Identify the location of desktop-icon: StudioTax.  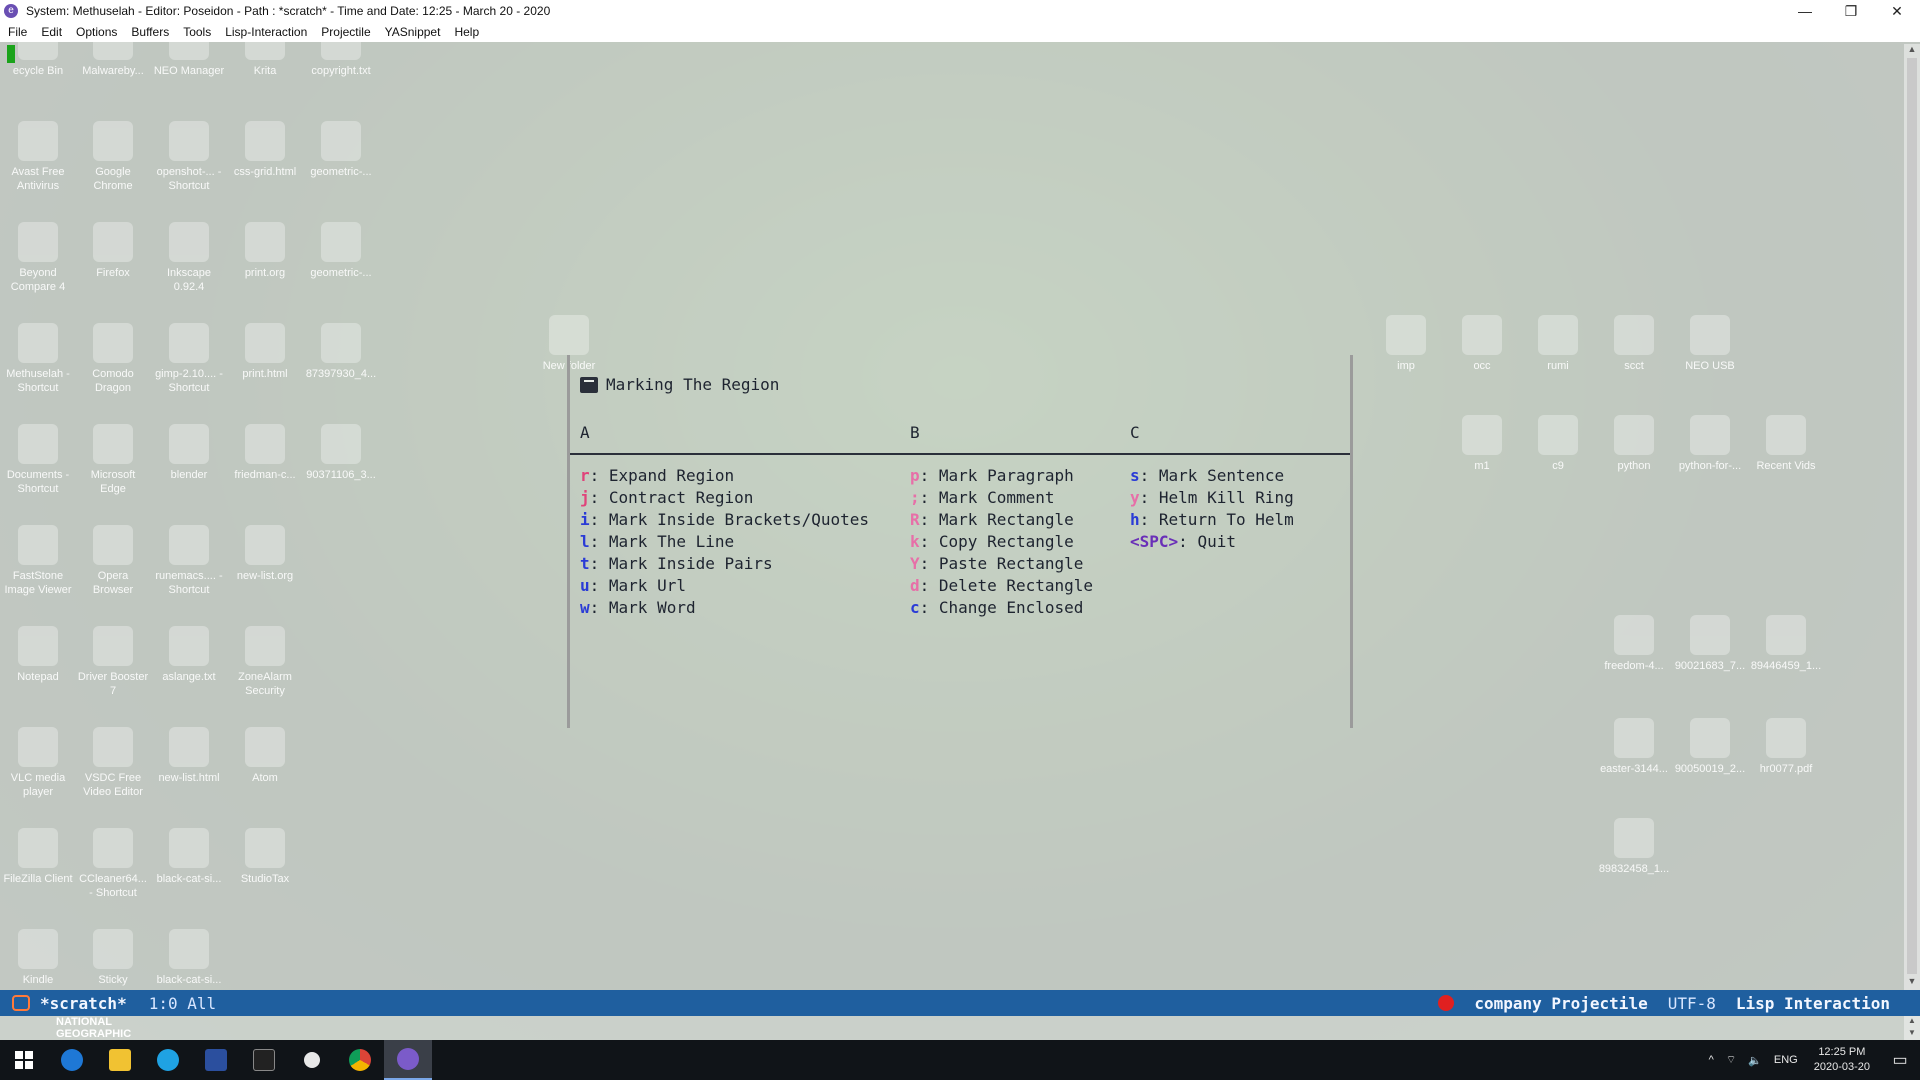
(265, 857).